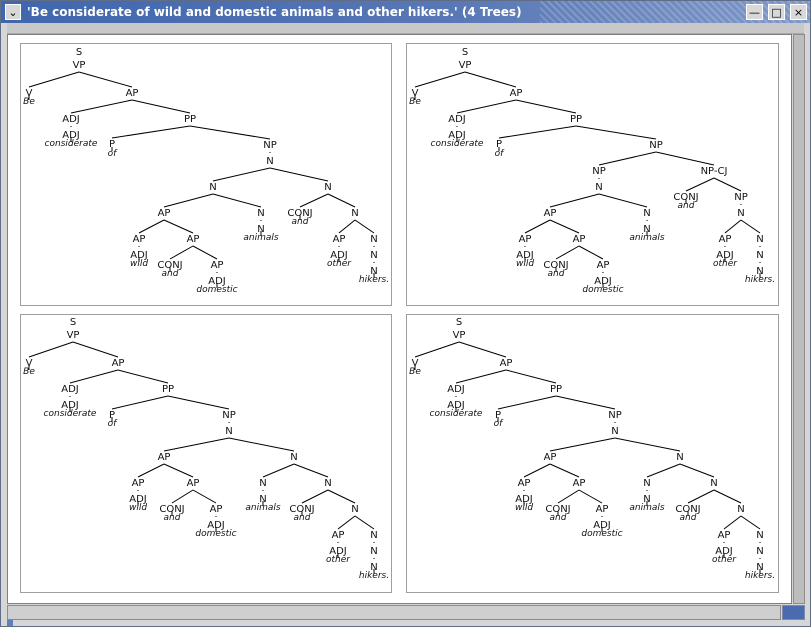 This screenshot has height=627, width=811. Describe the element at coordinates (13, 12) in the screenshot. I see `window-menu-button: ⌄` at that location.